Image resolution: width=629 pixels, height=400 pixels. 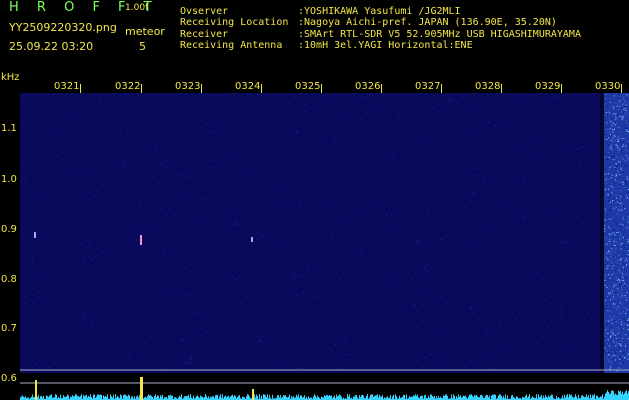 I want to click on meteor-spike, so click(x=36, y=390).